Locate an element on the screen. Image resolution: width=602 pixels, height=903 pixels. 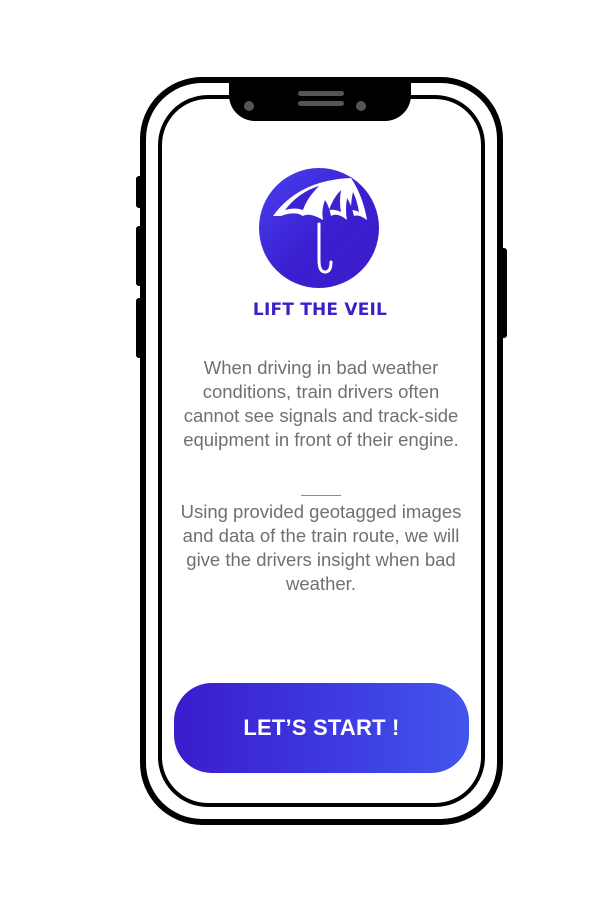
phone-notch is located at coordinates (320, 99).